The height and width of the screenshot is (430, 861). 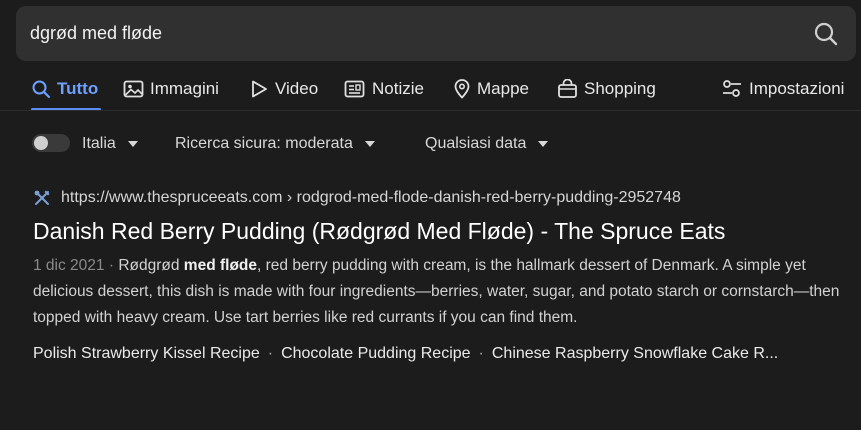 I want to click on region-toggle, so click(x=51, y=143).